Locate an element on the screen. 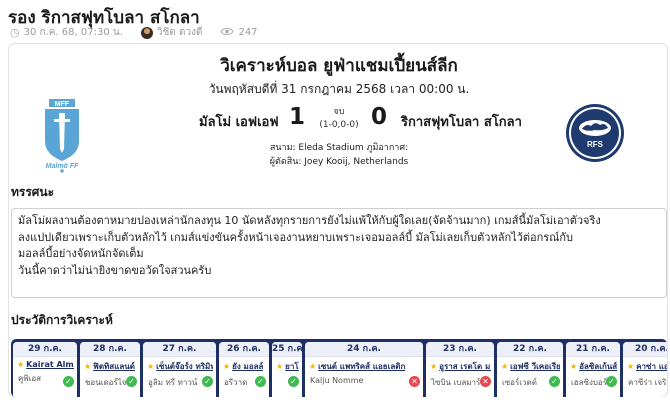  history-card: 25 ก.ค. ★ยาโร ✓ is located at coordinates (287, 369).